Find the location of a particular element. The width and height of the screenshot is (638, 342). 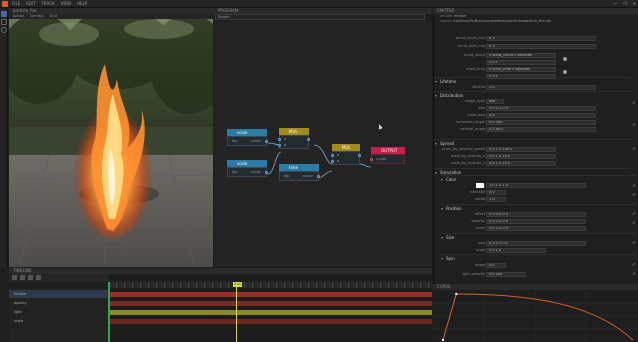

graph-node-output-body: cyclar is located at coordinates (387, 159).